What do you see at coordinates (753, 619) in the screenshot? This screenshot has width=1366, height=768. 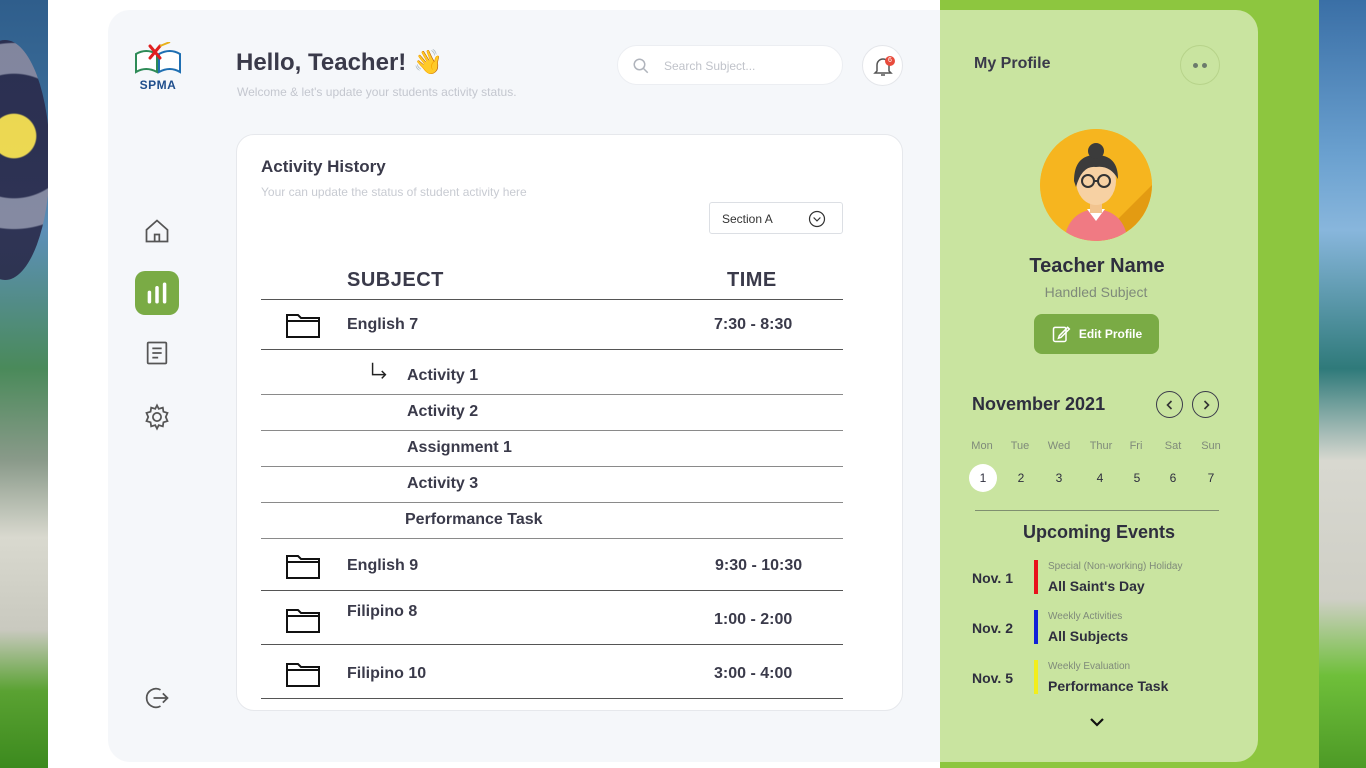 I see `subject-time: 1:00 - 2:00` at bounding box center [753, 619].